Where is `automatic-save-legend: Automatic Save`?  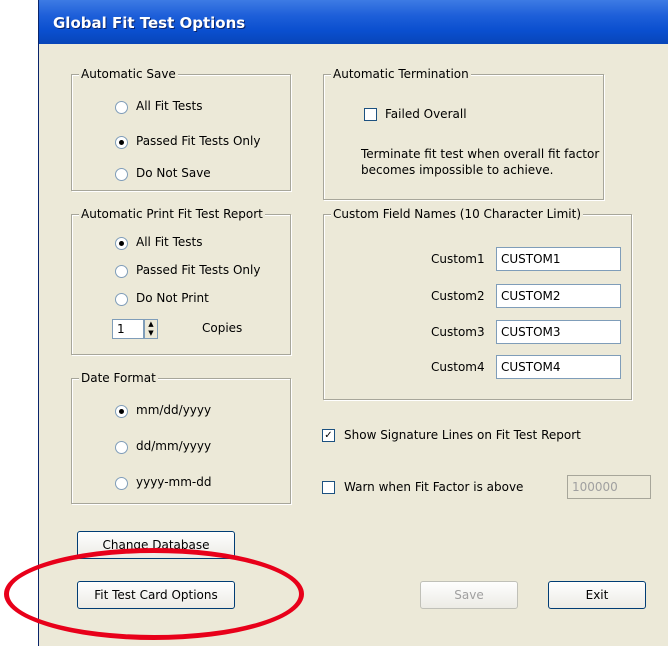 automatic-save-legend: Automatic Save is located at coordinates (128, 74).